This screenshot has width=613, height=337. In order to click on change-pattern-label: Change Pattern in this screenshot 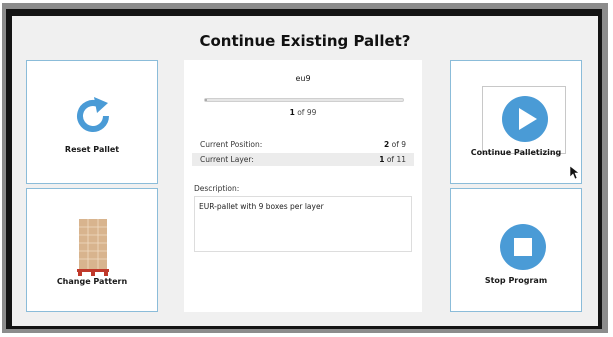, I will do `click(92, 281)`.